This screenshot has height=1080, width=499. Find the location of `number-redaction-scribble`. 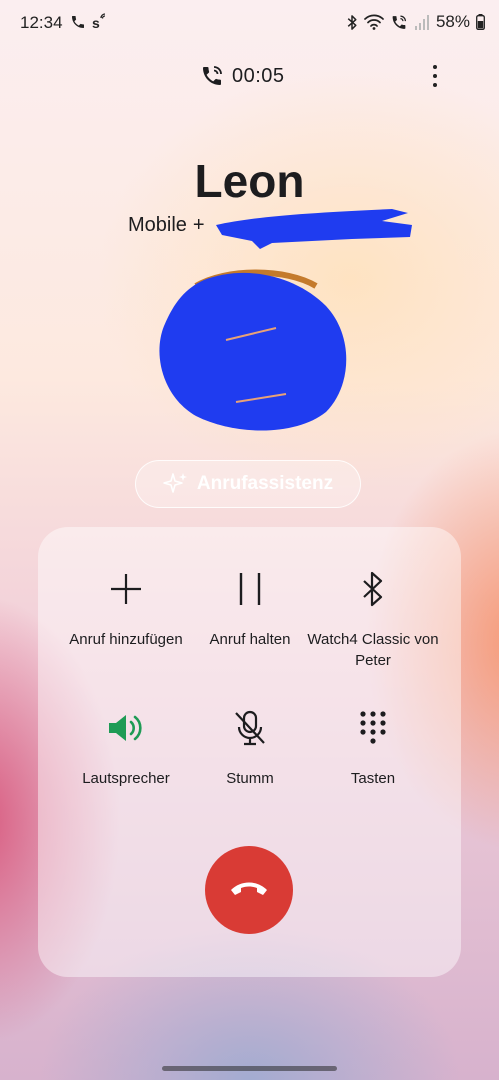

number-redaction-scribble is located at coordinates (314, 229).